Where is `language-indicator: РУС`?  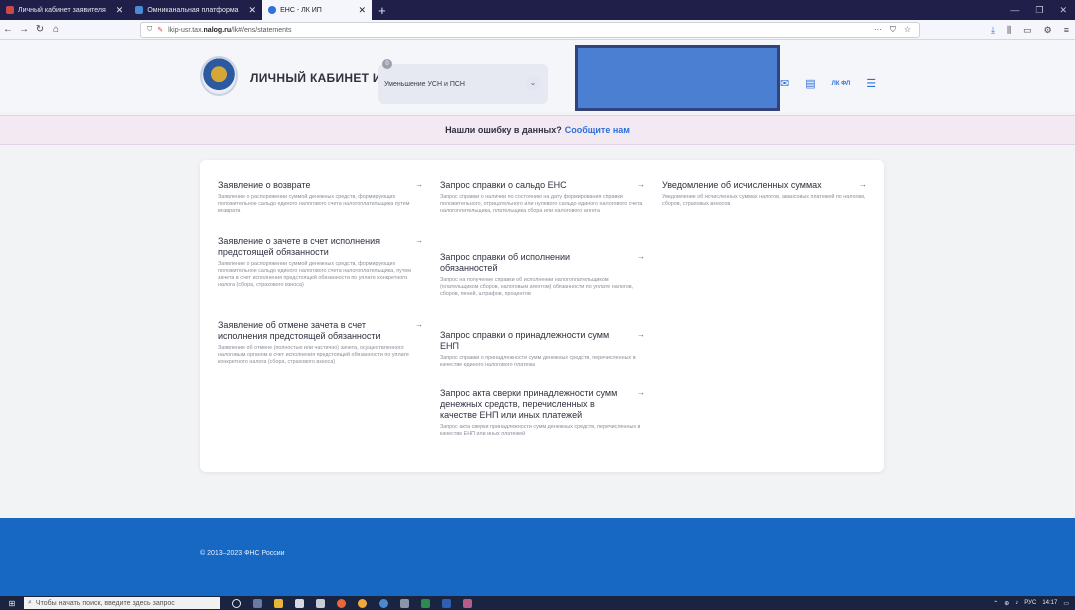
language-indicator: РУС is located at coordinates (1030, 603).